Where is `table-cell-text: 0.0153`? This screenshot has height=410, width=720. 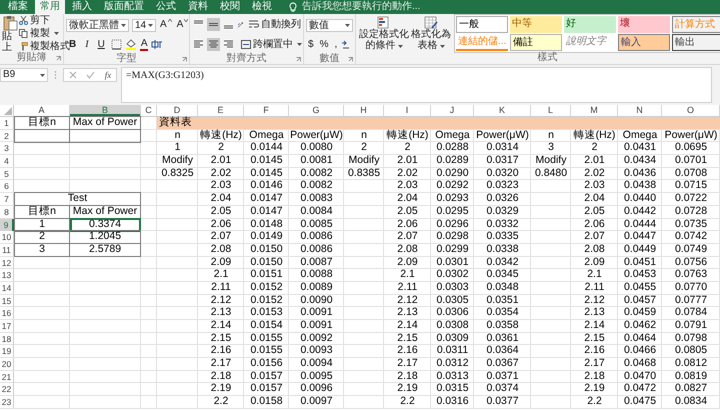
table-cell-text: 0.0153 is located at coordinates (266, 313).